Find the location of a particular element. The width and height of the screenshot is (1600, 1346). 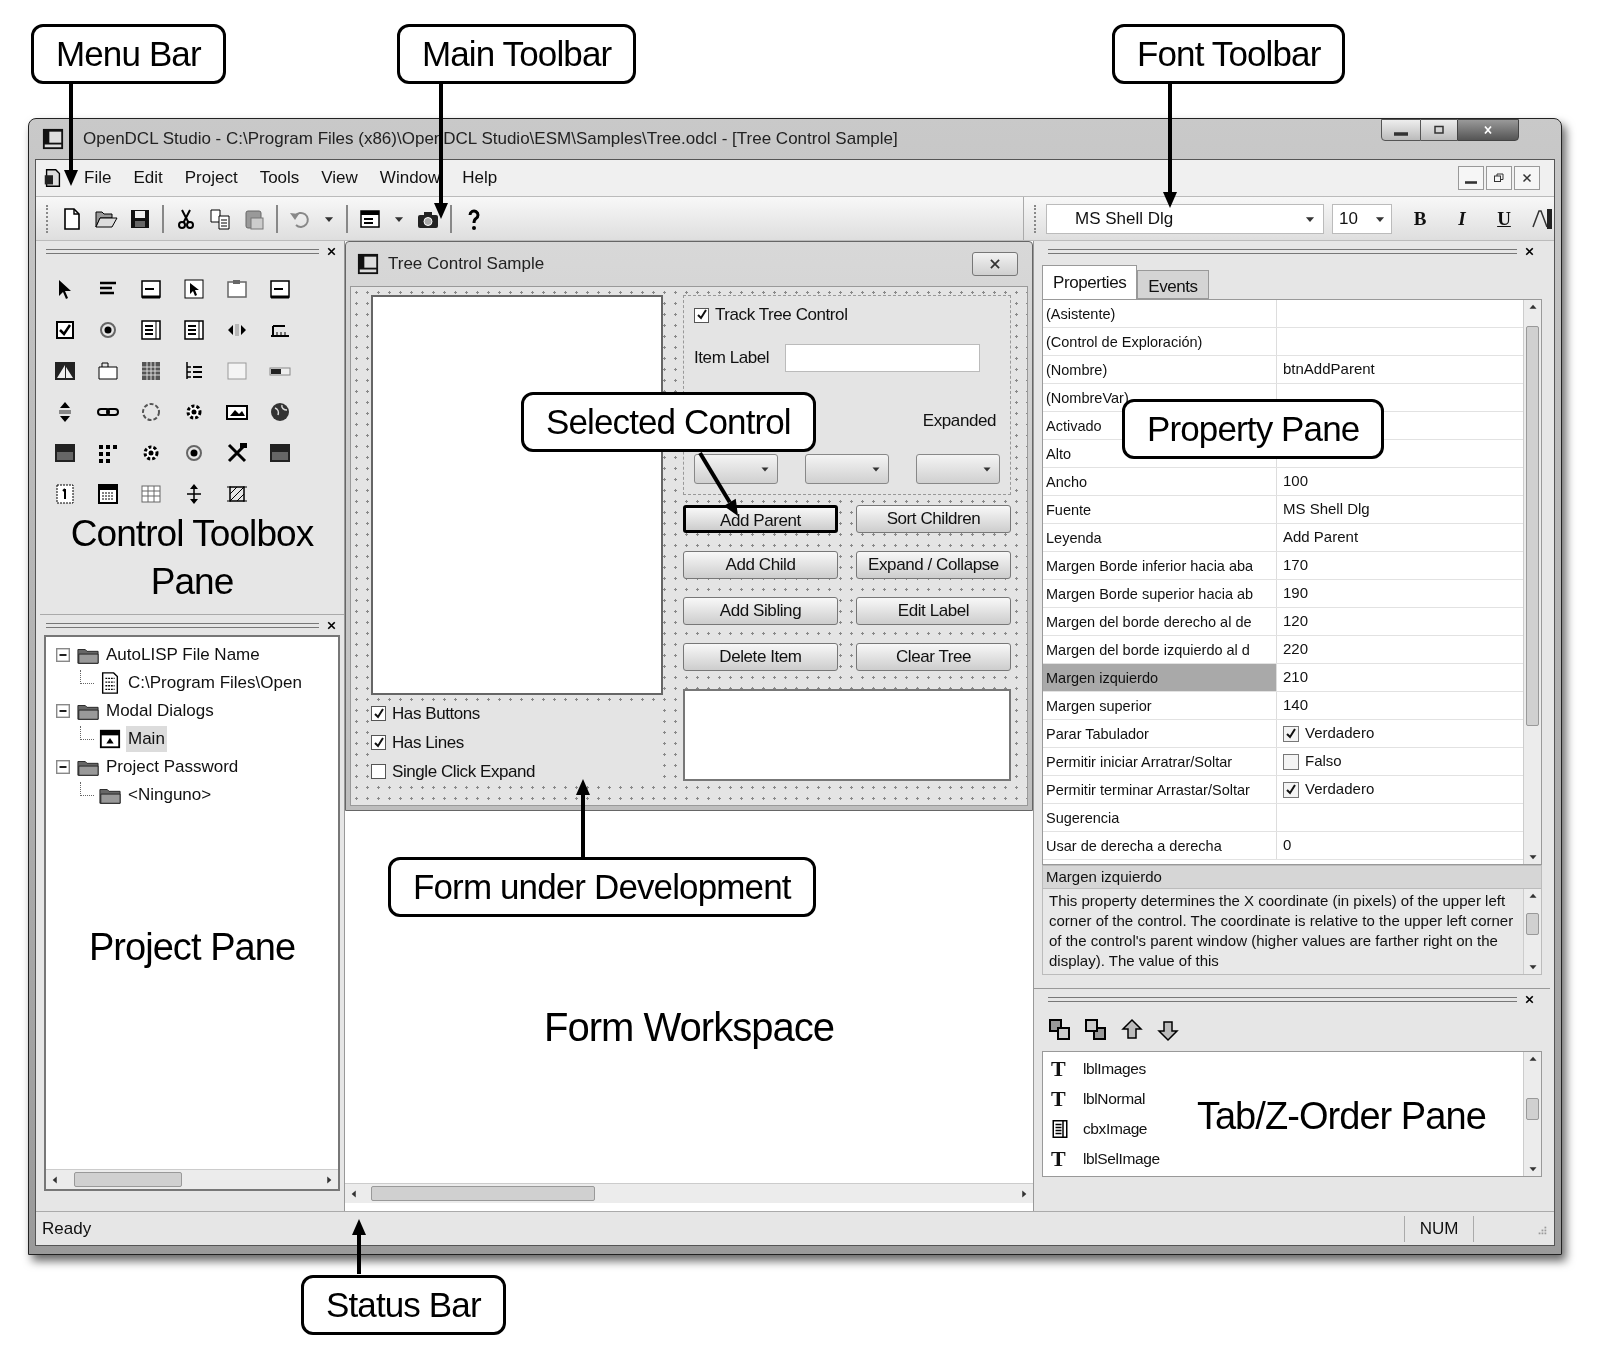

dialog-button: Expand / Collapse is located at coordinates (933, 565).